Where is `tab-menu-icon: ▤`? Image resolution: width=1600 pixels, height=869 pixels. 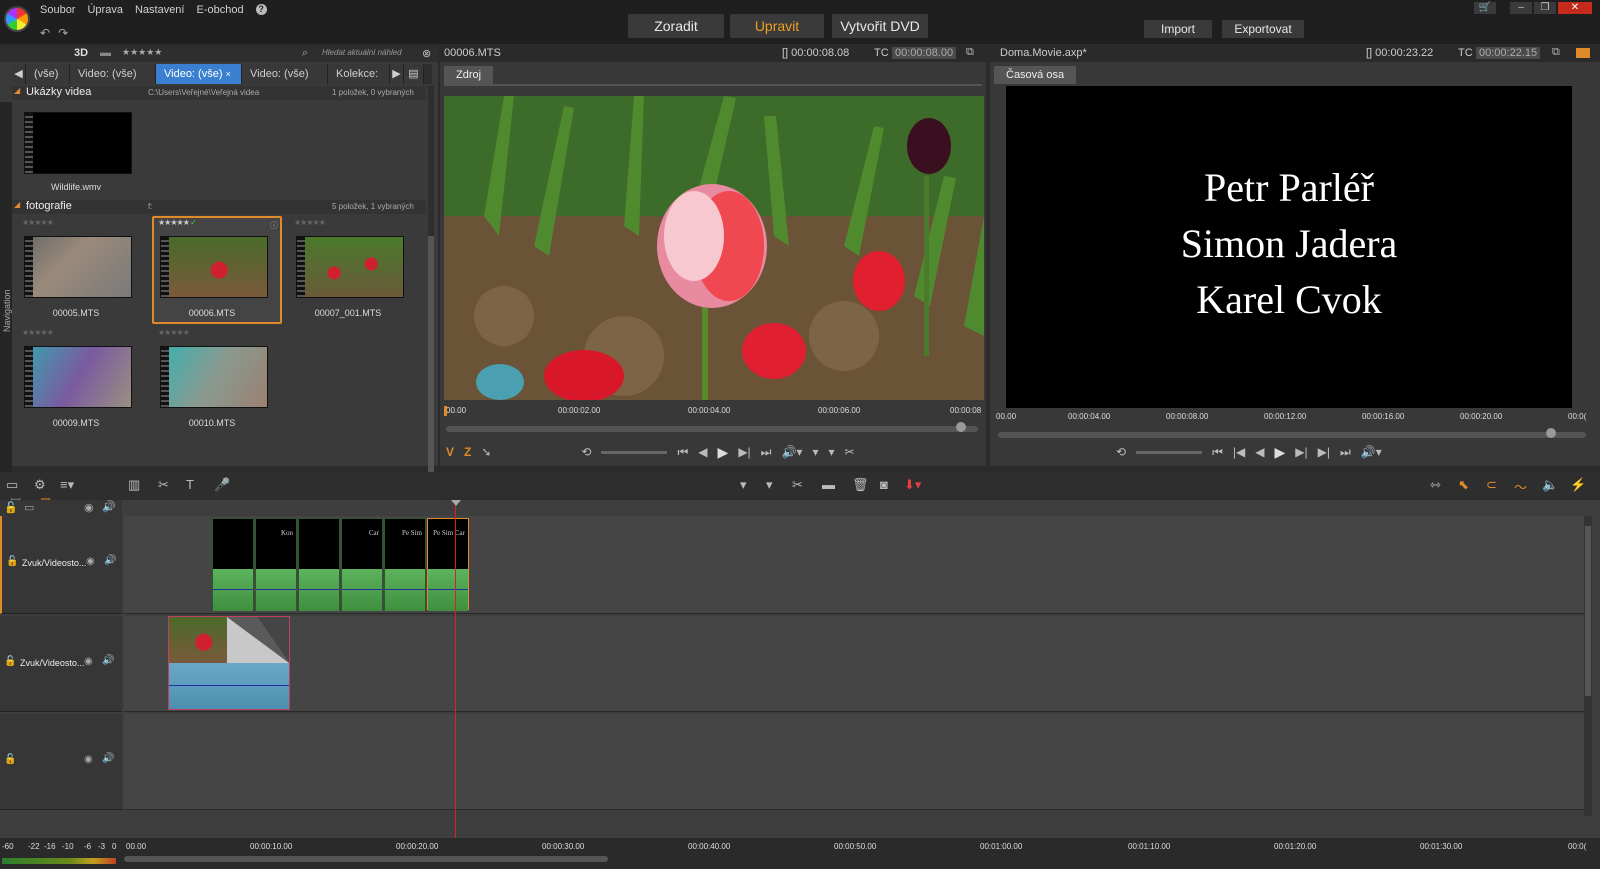
tab-menu-icon: ▤ is located at coordinates (414, 74).